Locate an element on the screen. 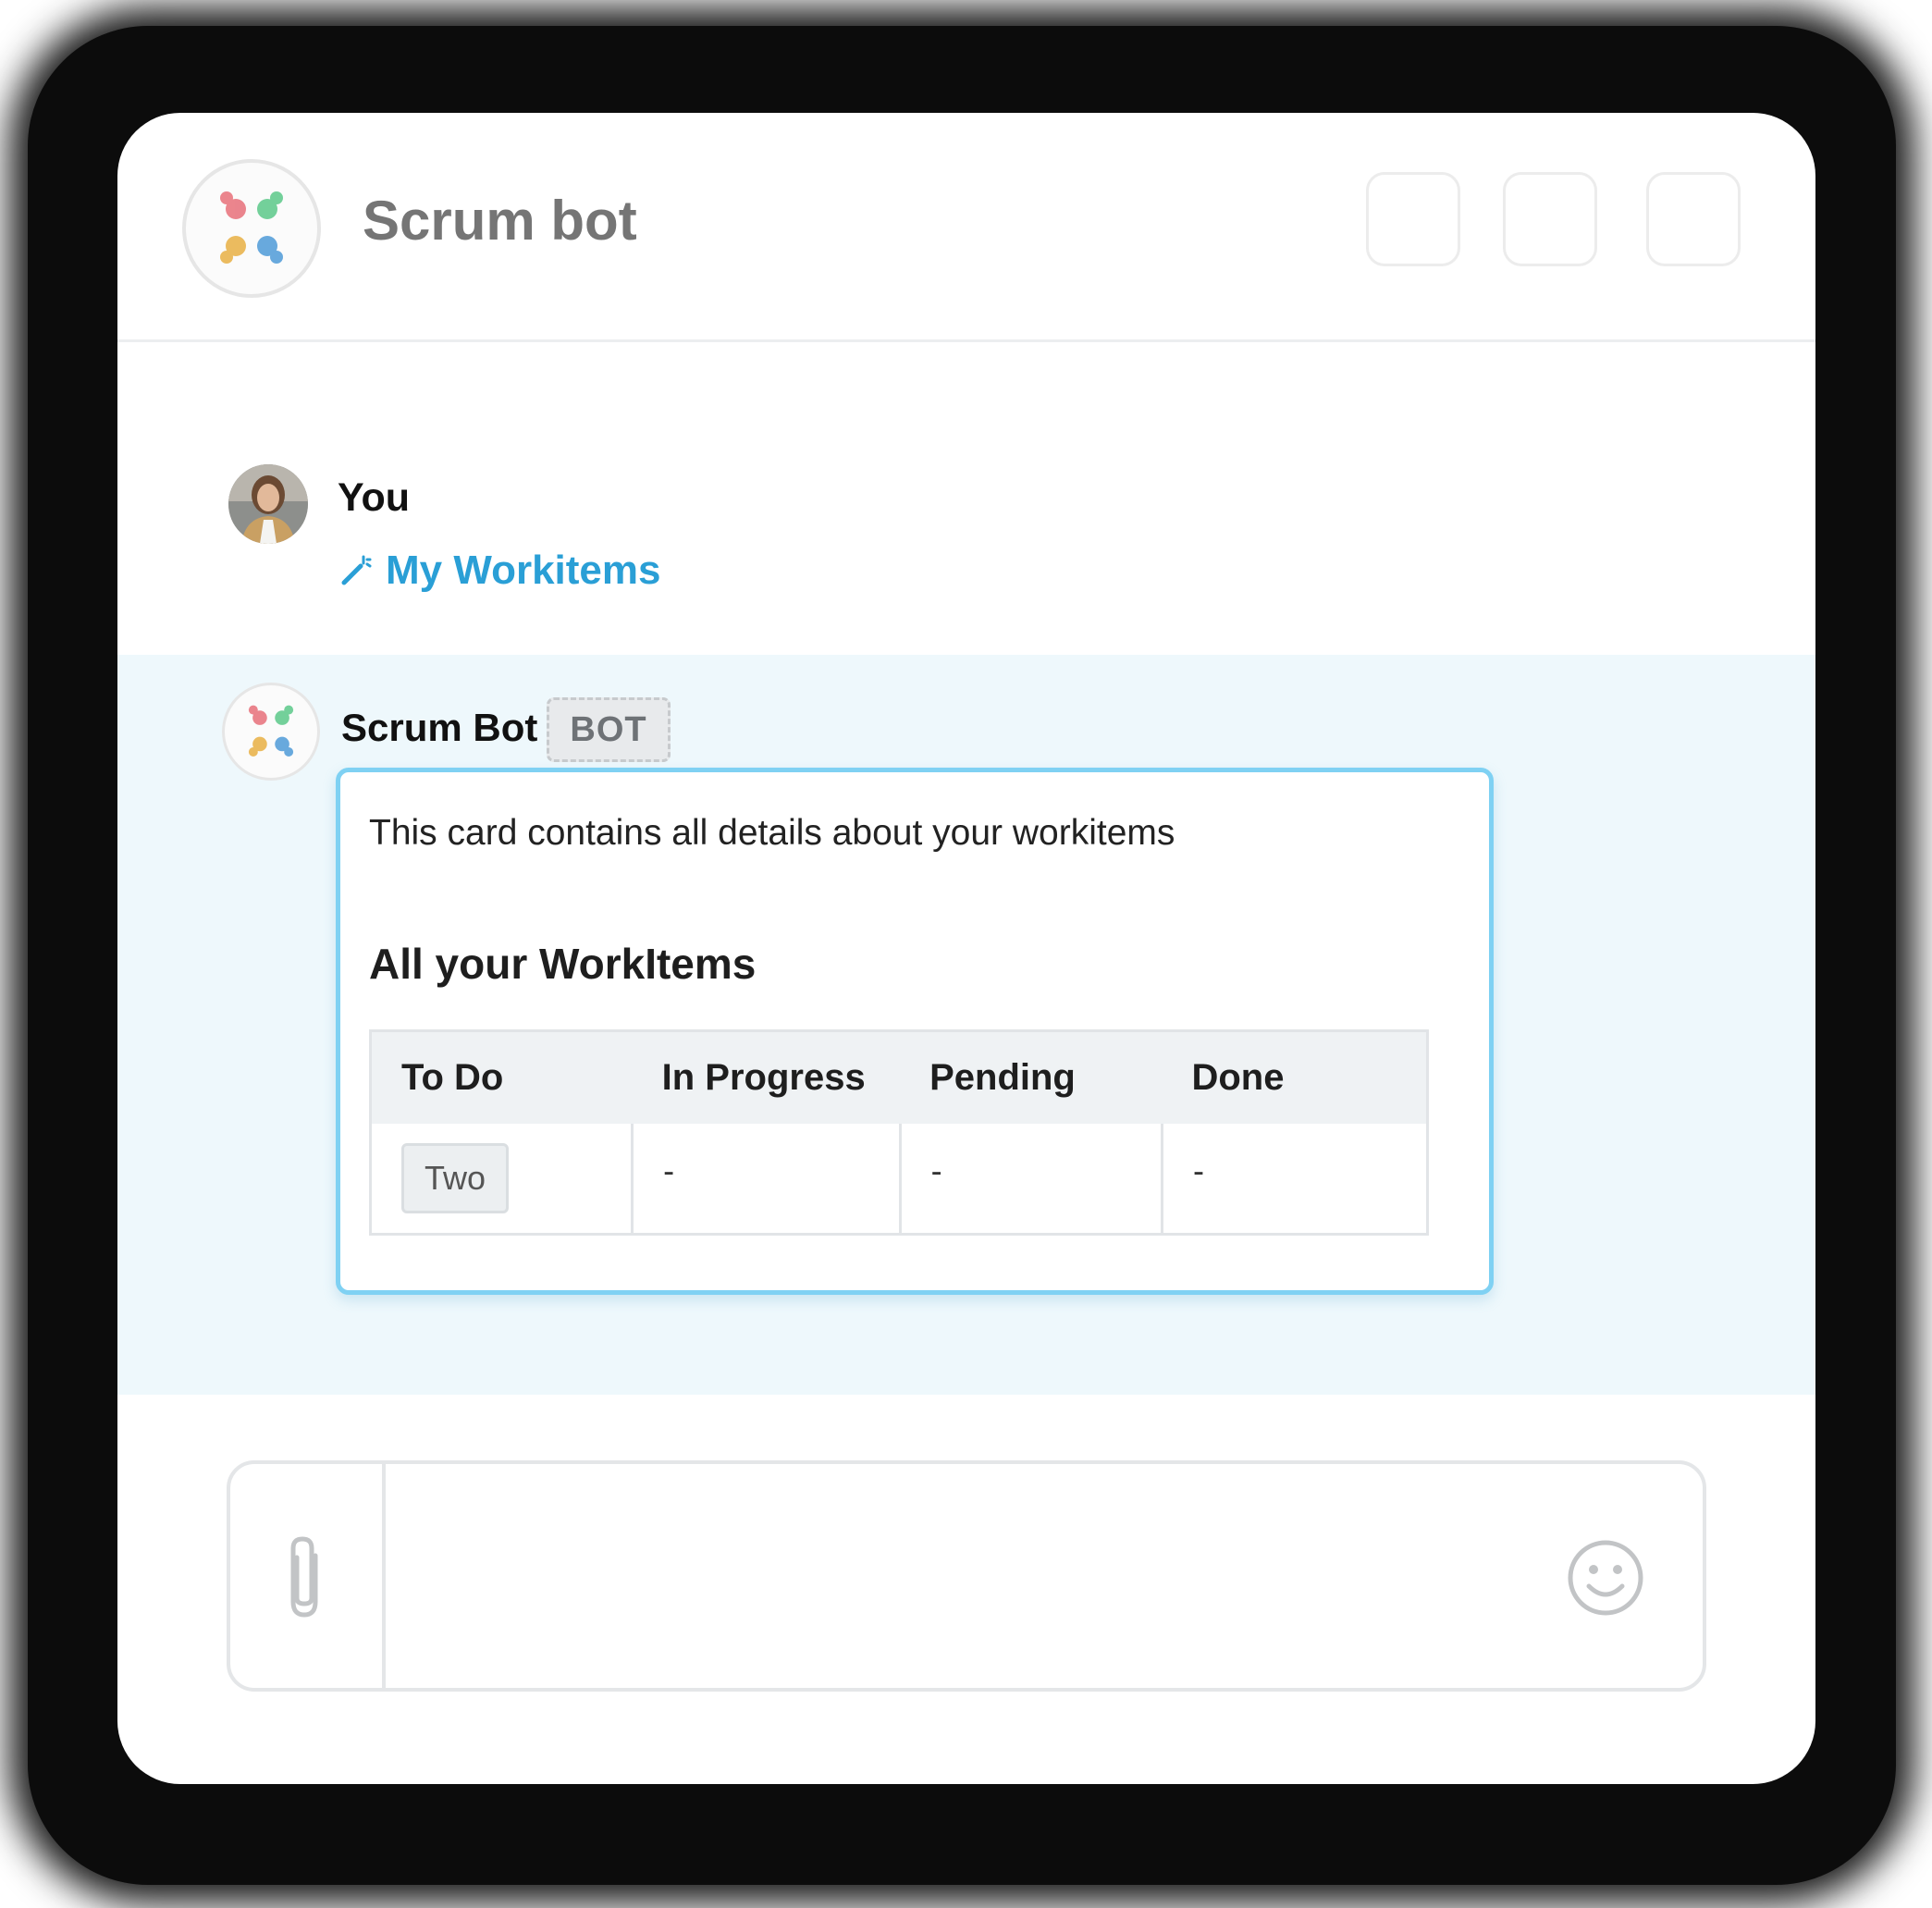 The width and height of the screenshot is (1932, 1908). message-composer is located at coordinates (967, 1576).